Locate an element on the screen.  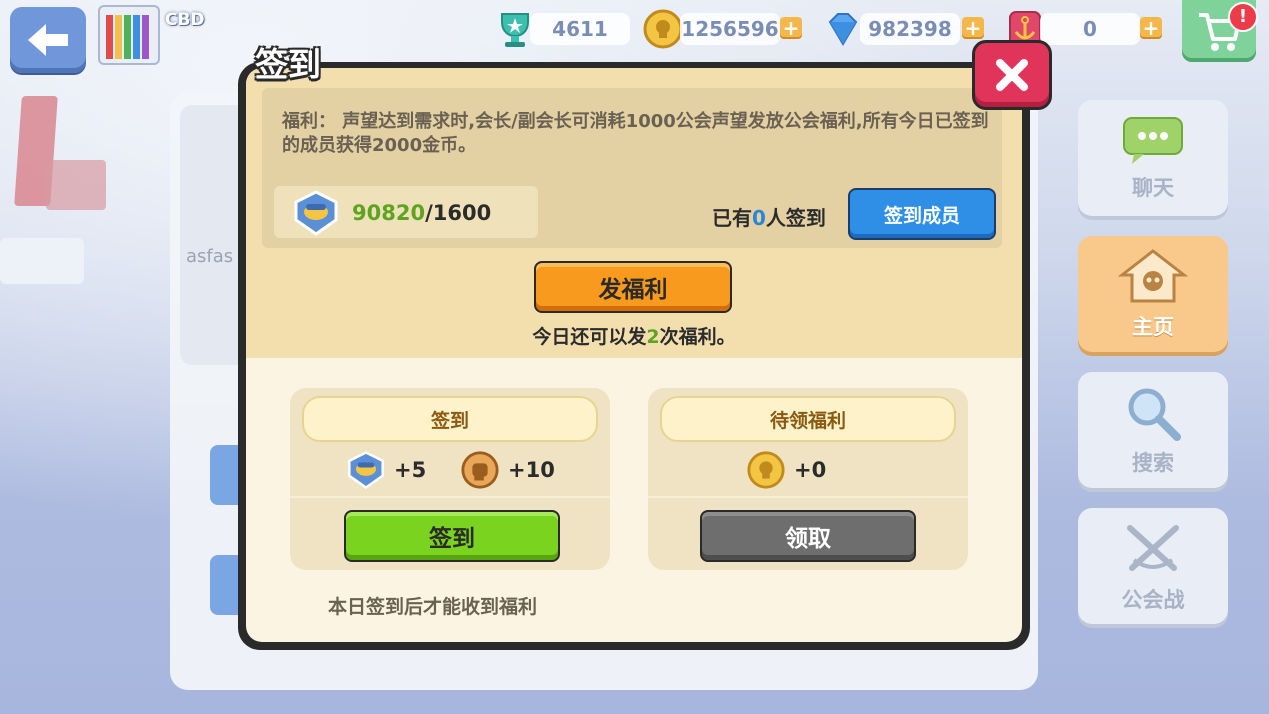
side-nav-chat-label: 聊天 is located at coordinates (1153, 188).